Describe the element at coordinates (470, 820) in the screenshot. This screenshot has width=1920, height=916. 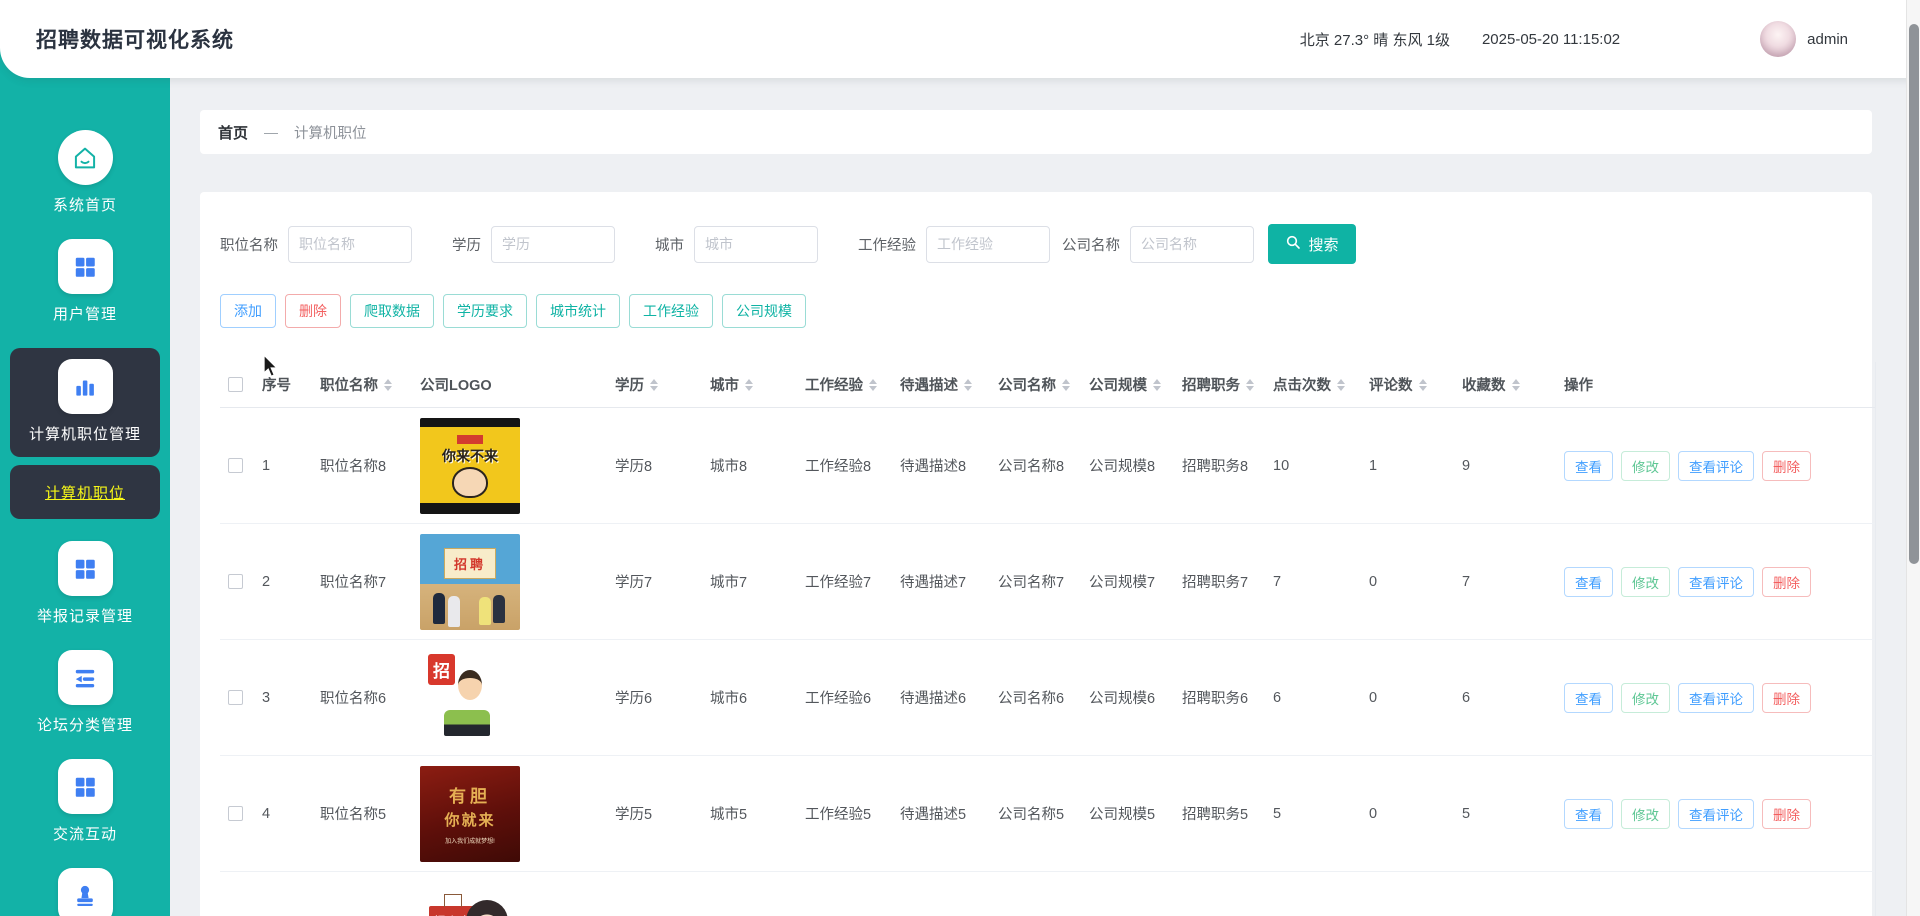
I see `logo-text: 你就来` at that location.